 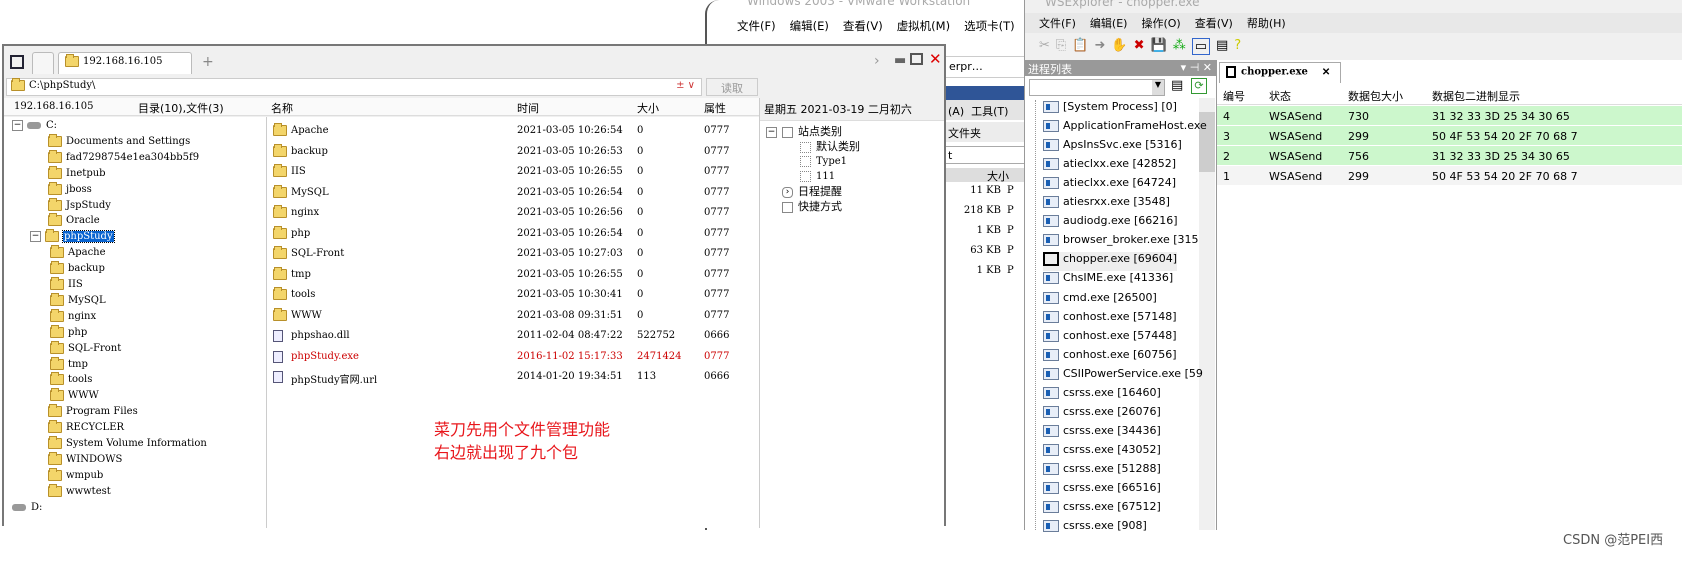 What do you see at coordinates (685, 85) in the screenshot?
I see `dropdown-chevron-icon: ± ∨` at bounding box center [685, 85].